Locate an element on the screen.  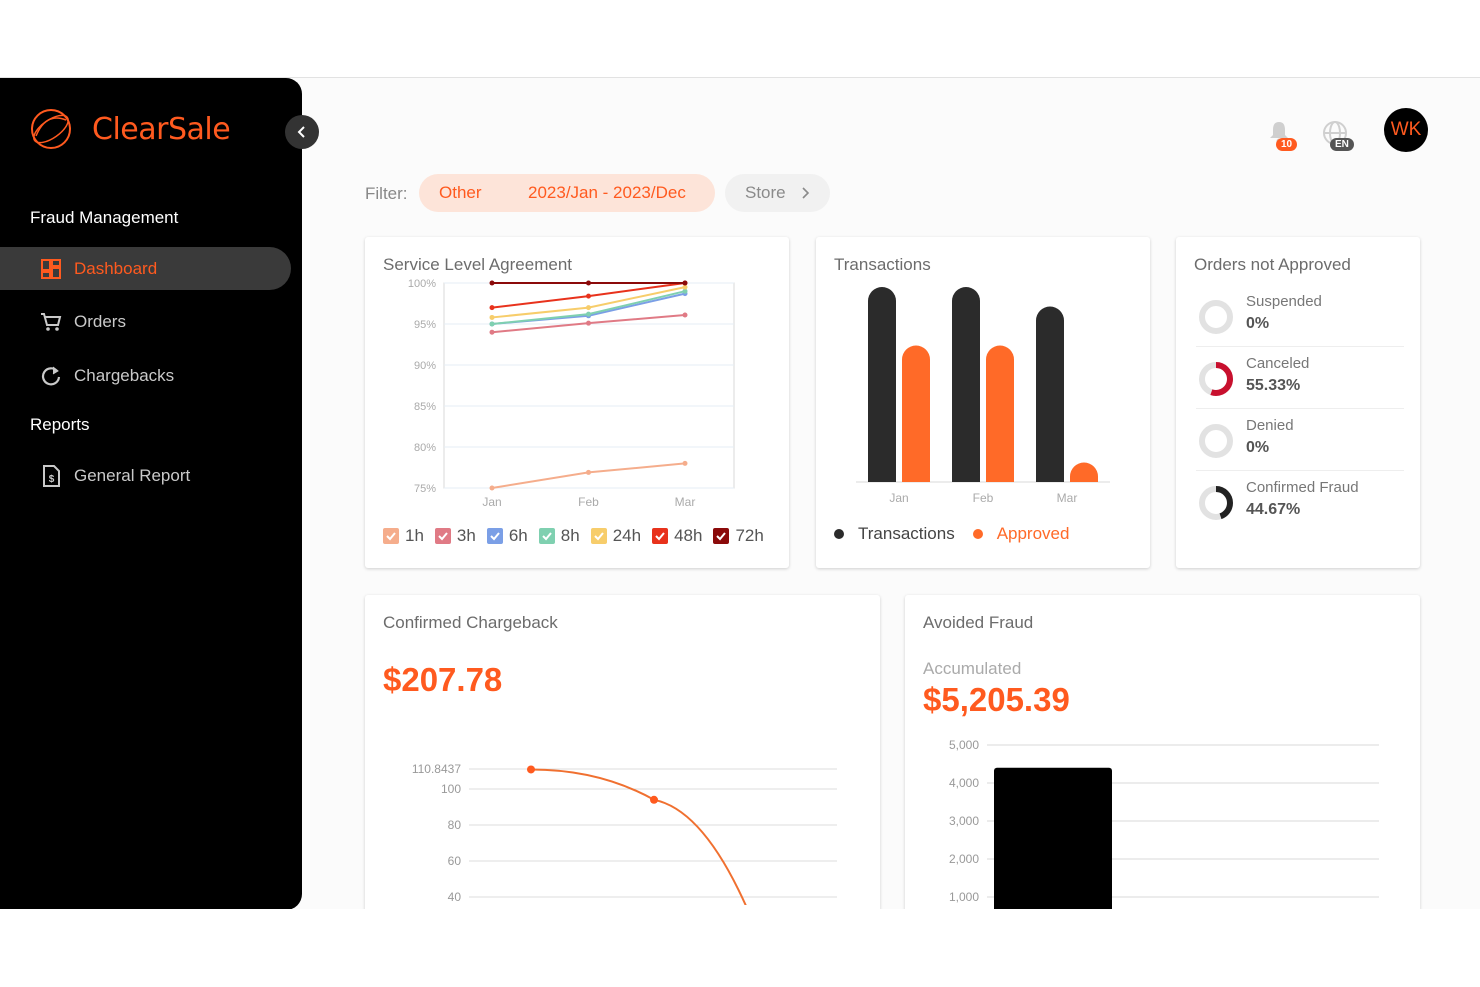
cb-ytick-label: 60 is located at coordinates (455, 861).